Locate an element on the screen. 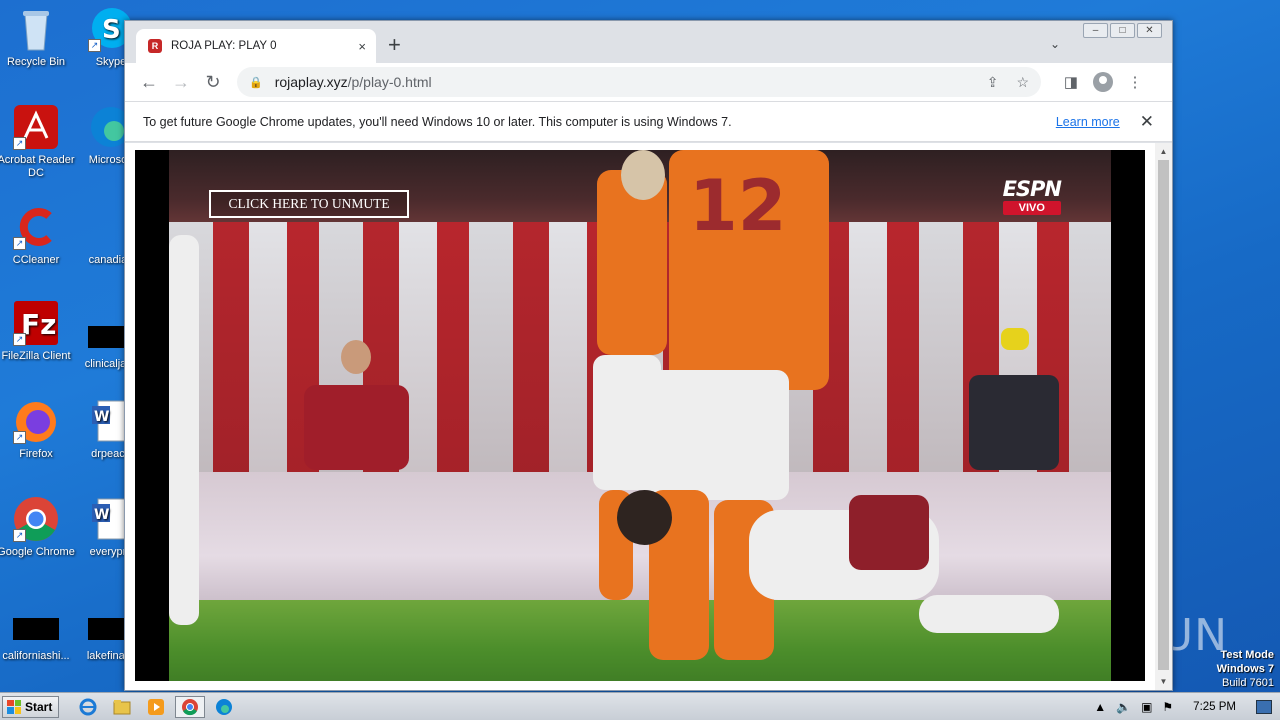 This screenshot has height=720, width=1280. roja-favicon-icon: R is located at coordinates (155, 46).